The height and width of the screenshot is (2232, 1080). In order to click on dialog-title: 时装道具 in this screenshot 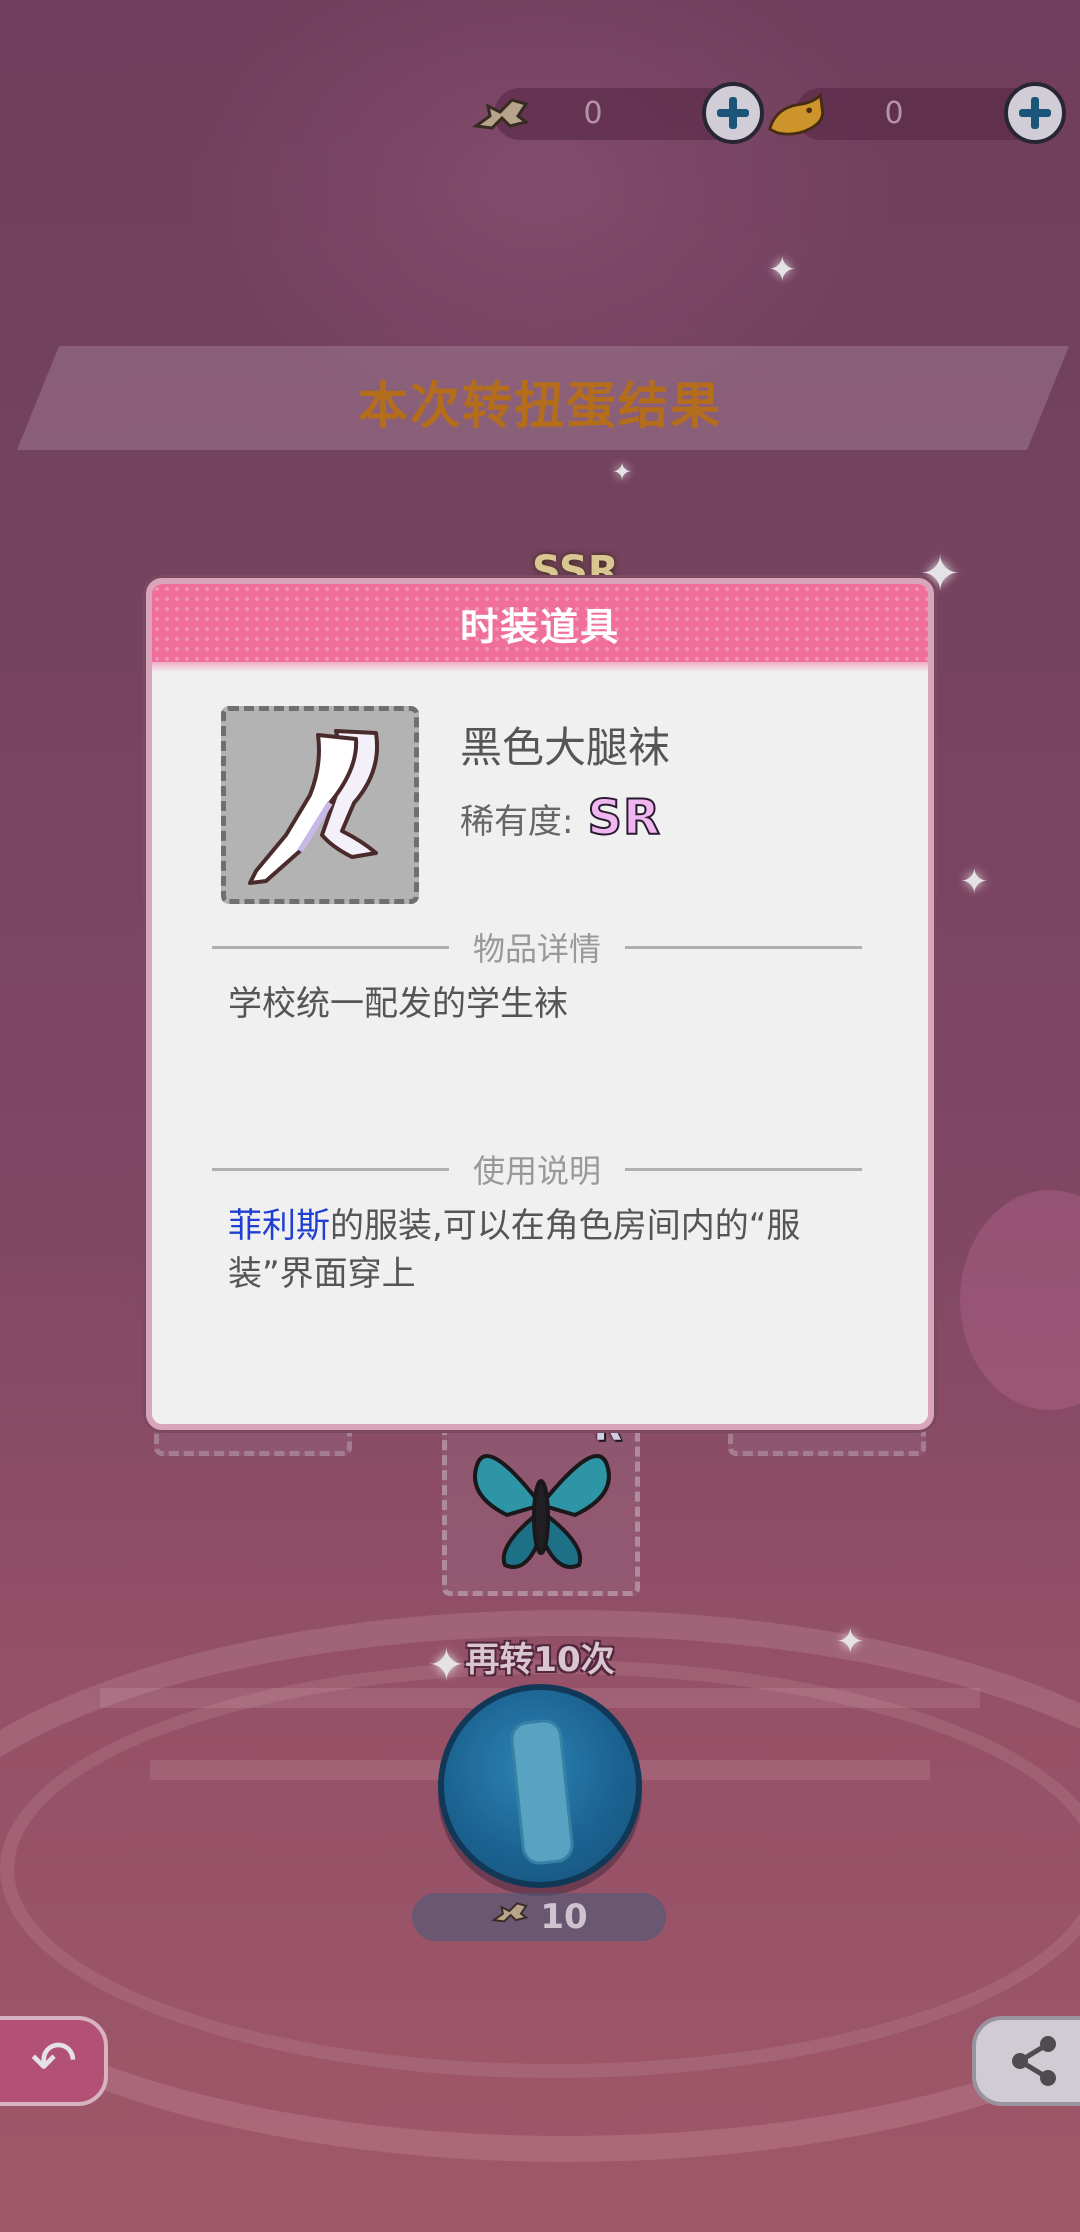, I will do `click(539, 626)`.